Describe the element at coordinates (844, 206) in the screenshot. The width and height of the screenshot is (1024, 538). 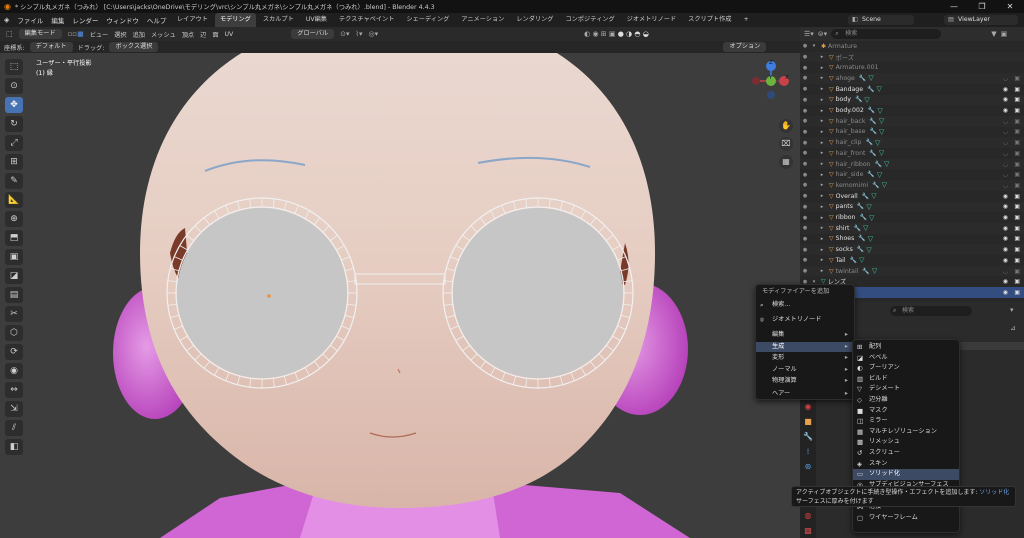
I see `outliner-item-name: pants` at that location.